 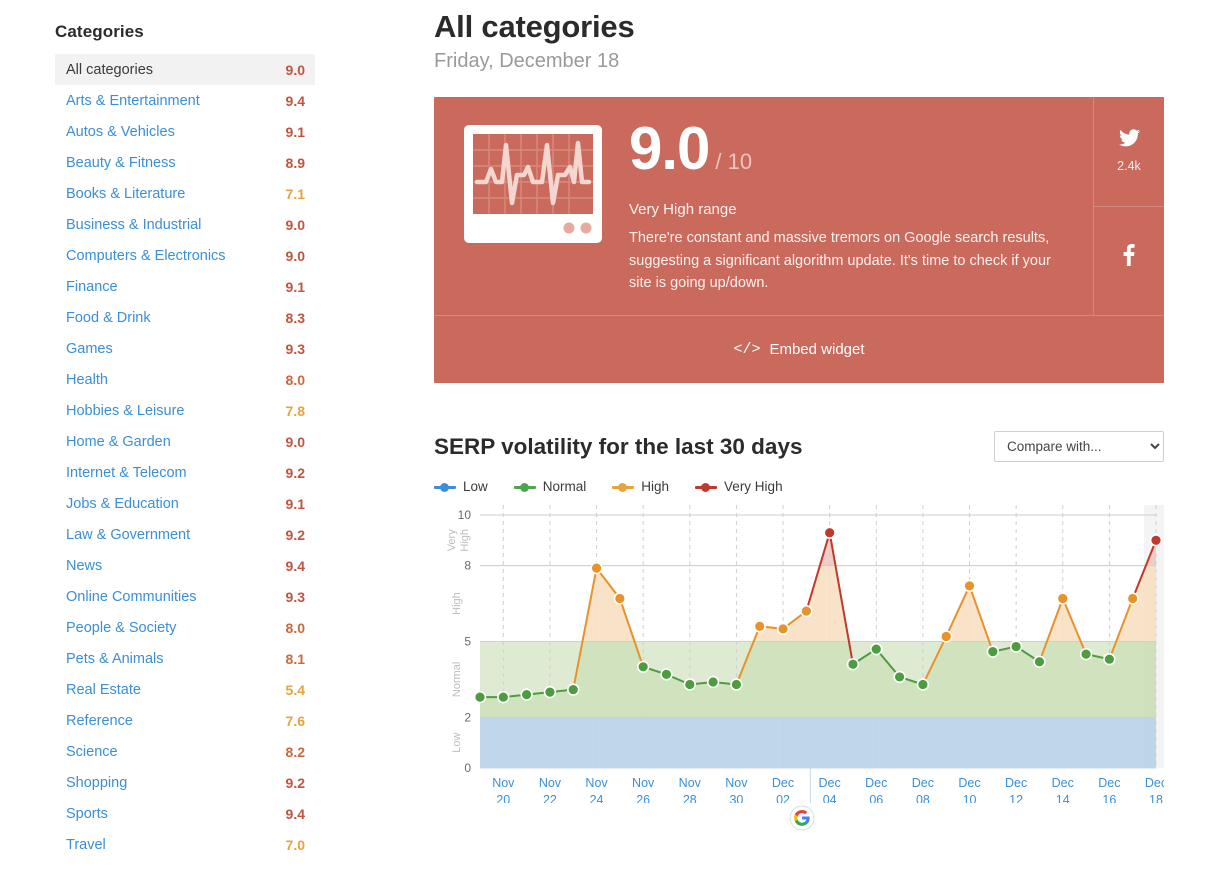 I want to click on y-axis-band-label: Normal, so click(x=457, y=679).